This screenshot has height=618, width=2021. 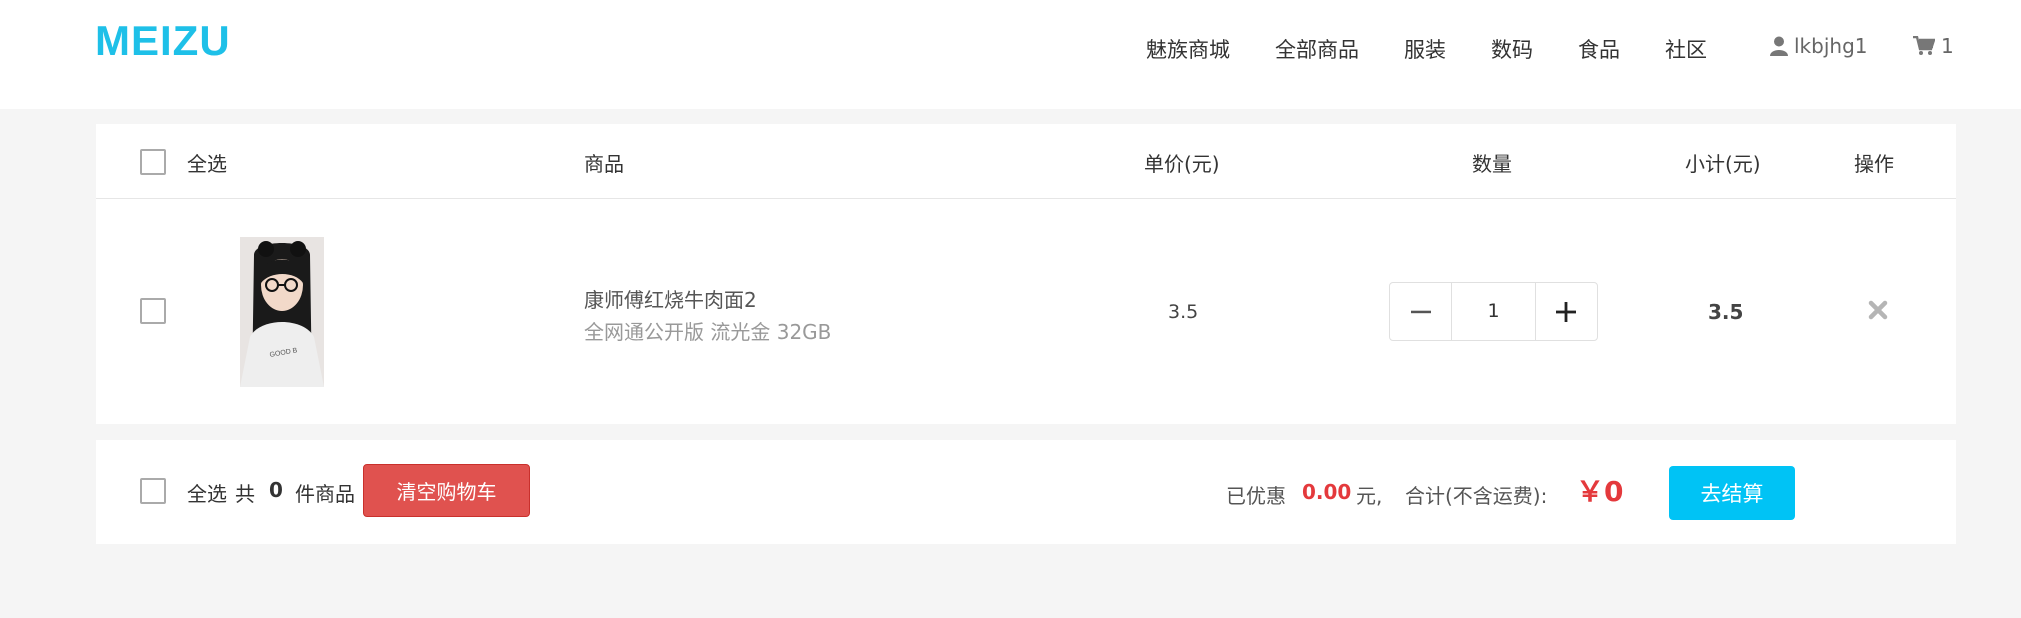 What do you see at coordinates (1732, 493) in the screenshot?
I see `checkout-button: 去结算` at bounding box center [1732, 493].